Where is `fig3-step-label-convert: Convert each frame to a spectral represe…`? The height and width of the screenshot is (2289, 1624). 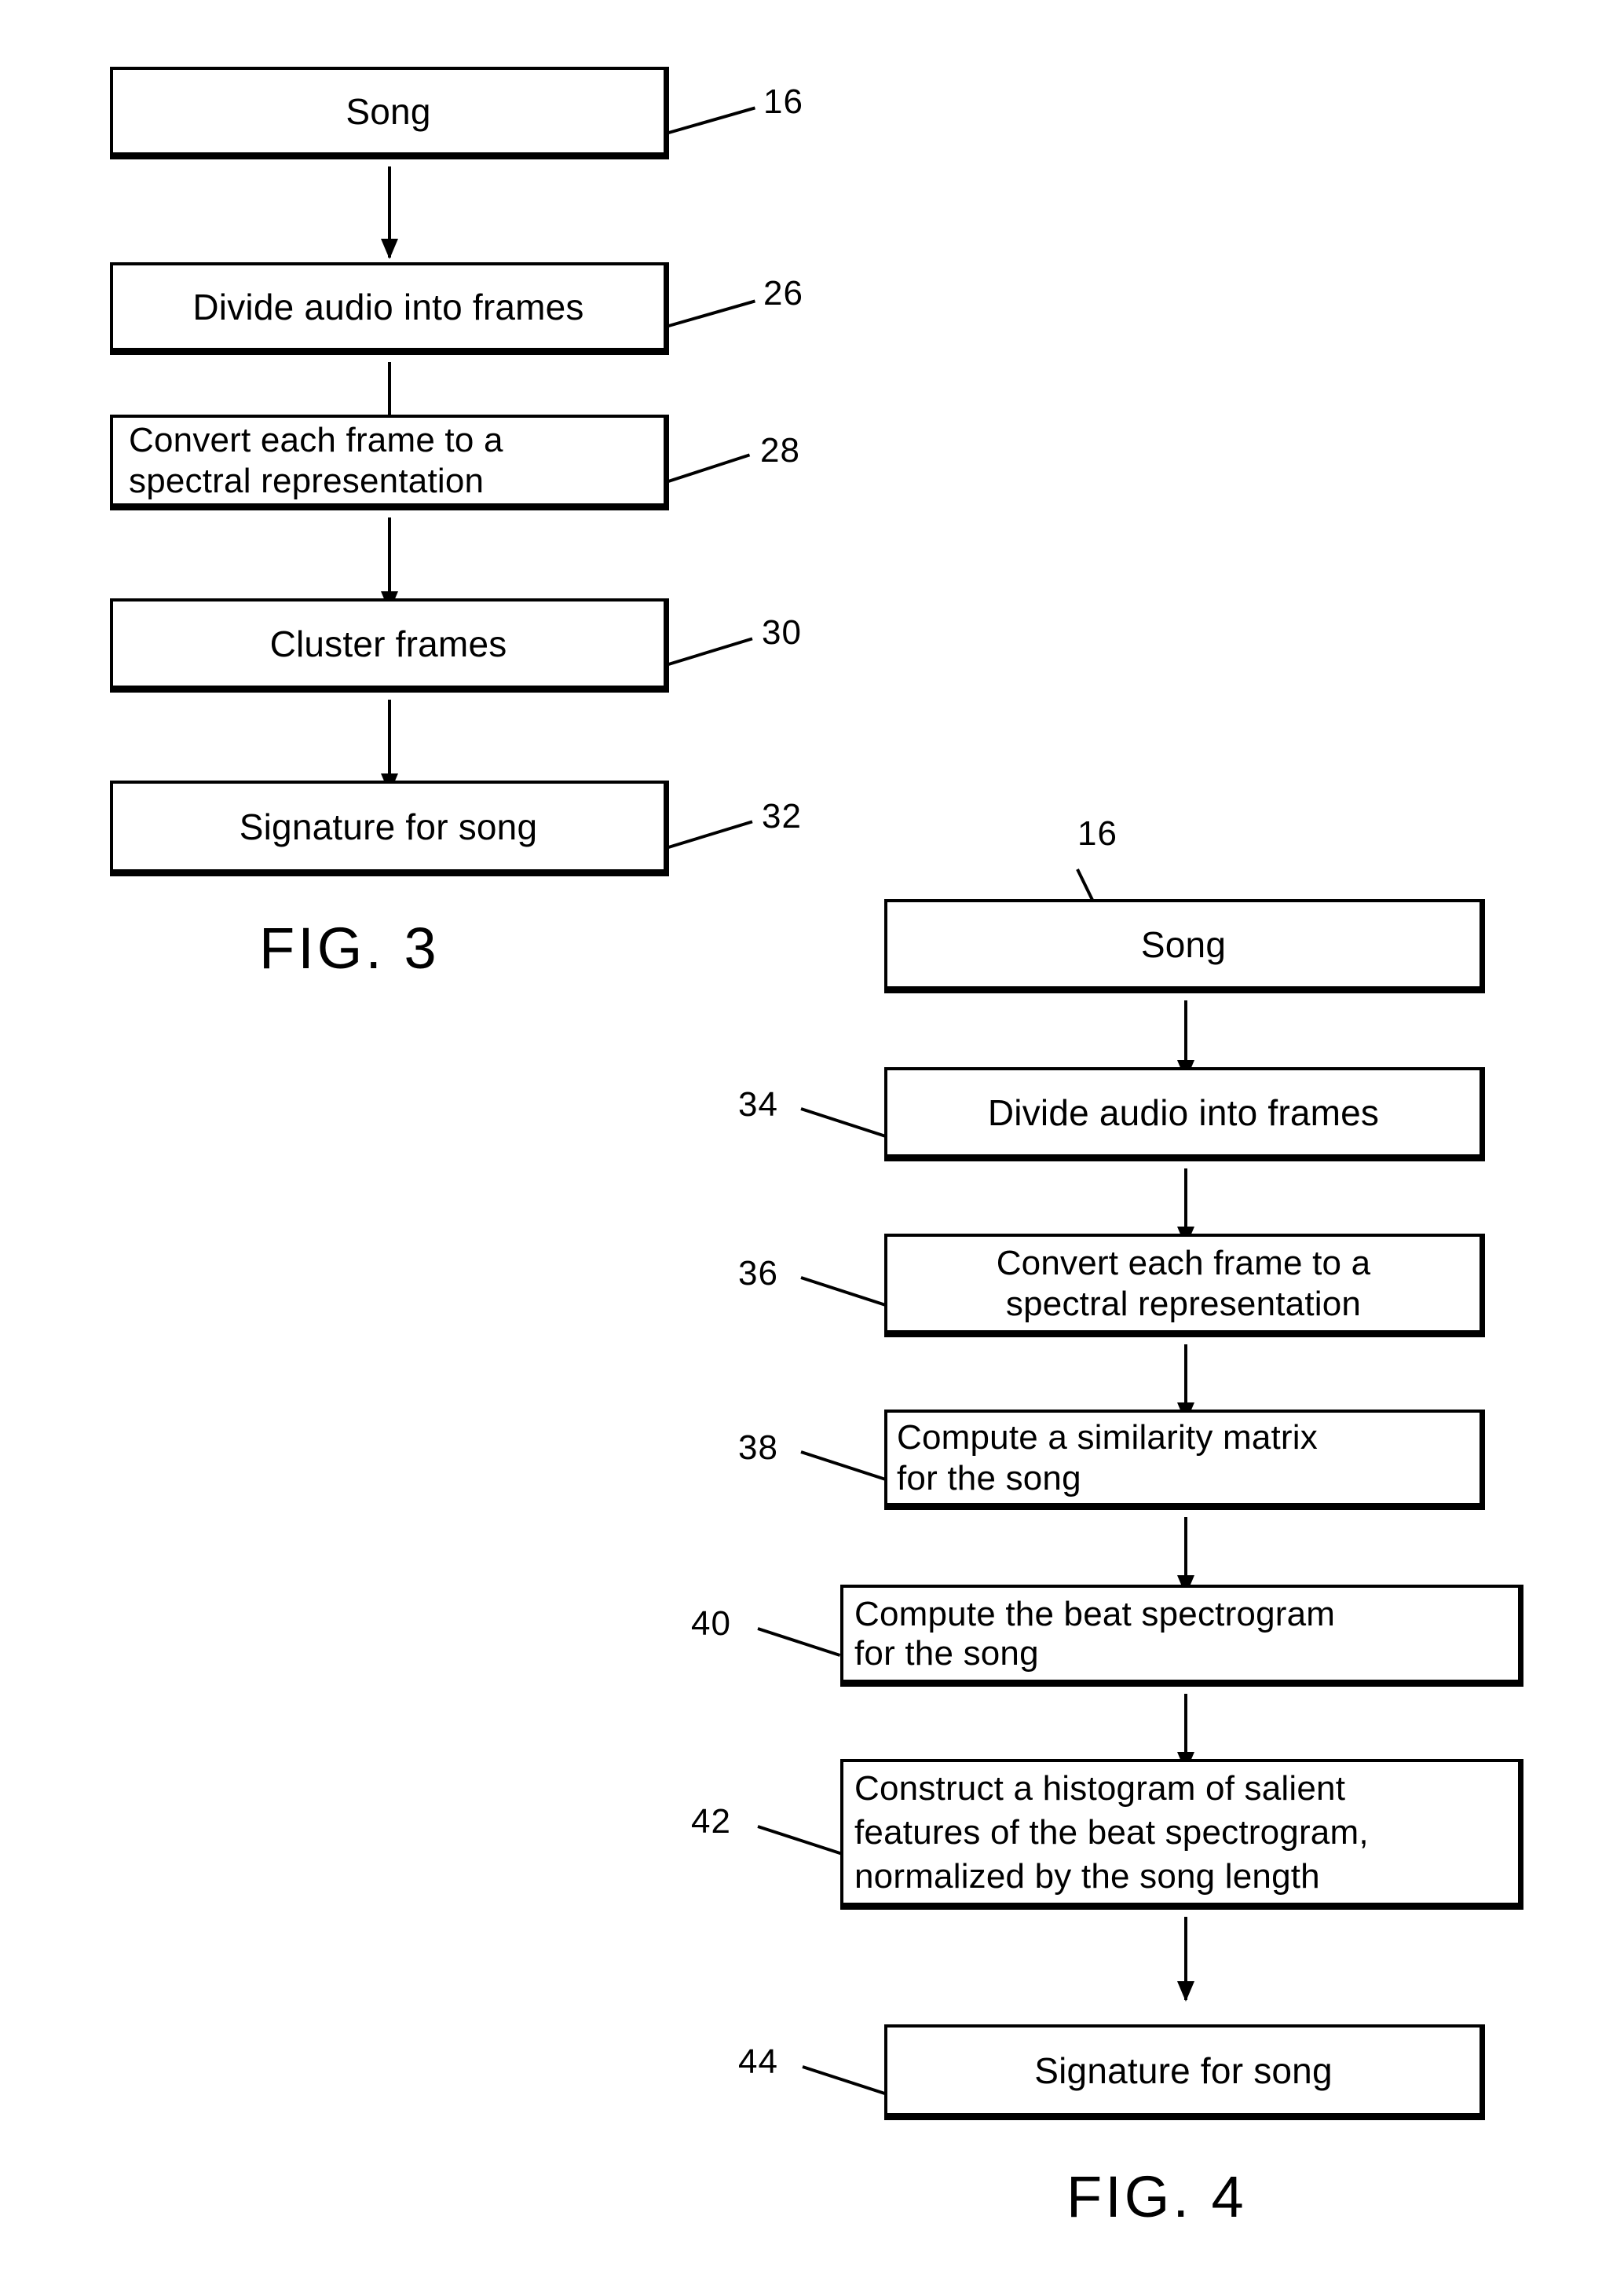
fig3-step-label-convert: Convert each frame to a spectral represe… is located at coordinates (316, 460).